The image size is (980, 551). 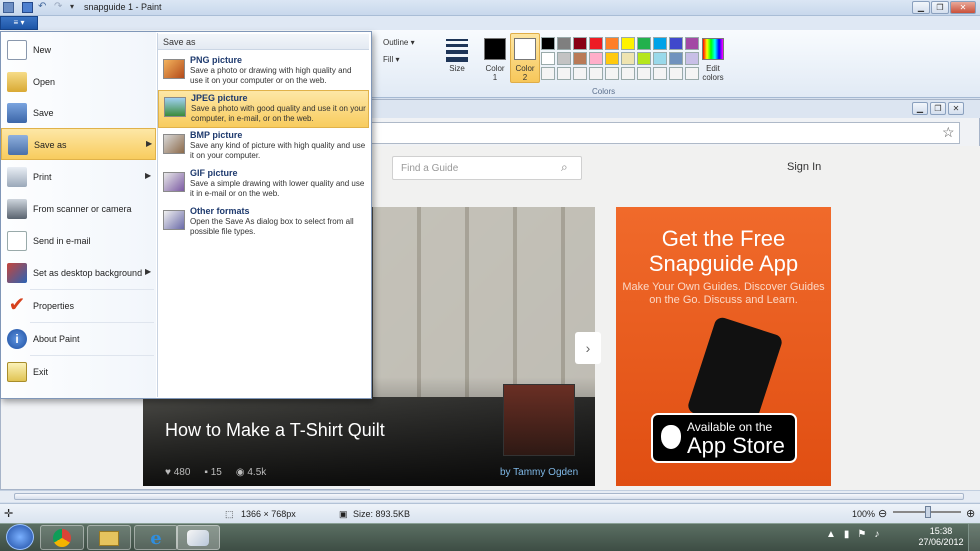 What do you see at coordinates (831, 534) in the screenshot?
I see `tray-arrow-icon: ▲` at bounding box center [831, 534].